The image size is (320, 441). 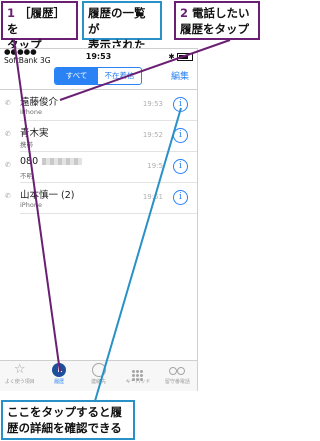 I want to click on tab-recents: 履歴, so click(x=58, y=376).